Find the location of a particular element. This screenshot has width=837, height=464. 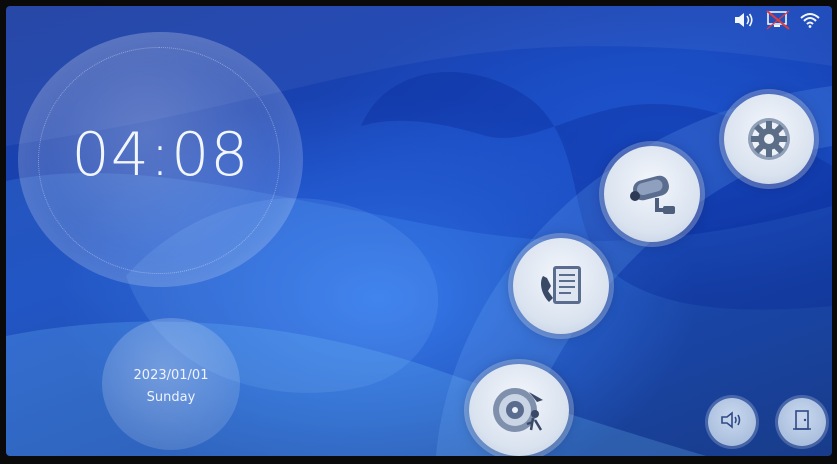

date-text: 2023/01/01 is located at coordinates (171, 375).